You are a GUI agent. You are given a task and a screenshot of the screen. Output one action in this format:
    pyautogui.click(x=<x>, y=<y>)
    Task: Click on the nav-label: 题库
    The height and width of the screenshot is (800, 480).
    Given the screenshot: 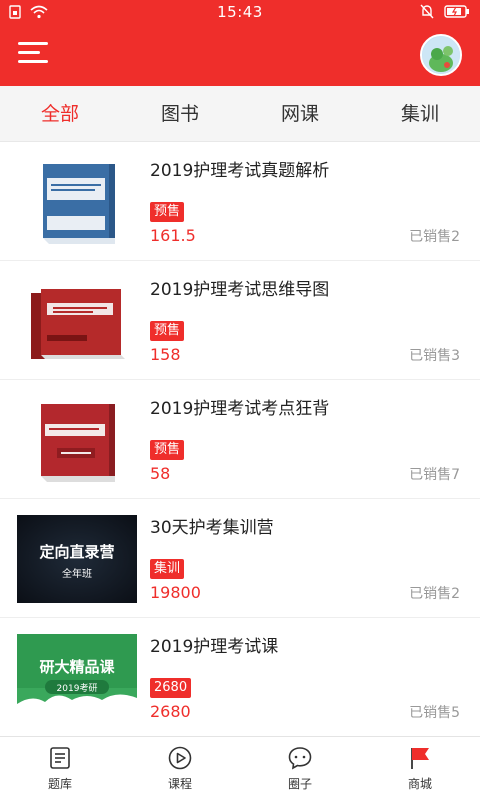 What is the action you would take?
    pyautogui.click(x=59, y=784)
    